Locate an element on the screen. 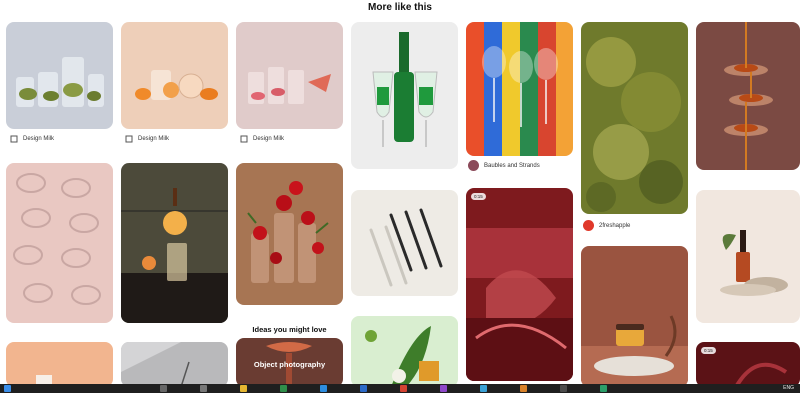  pin-pink-glasses-grid is located at coordinates (59, 243).